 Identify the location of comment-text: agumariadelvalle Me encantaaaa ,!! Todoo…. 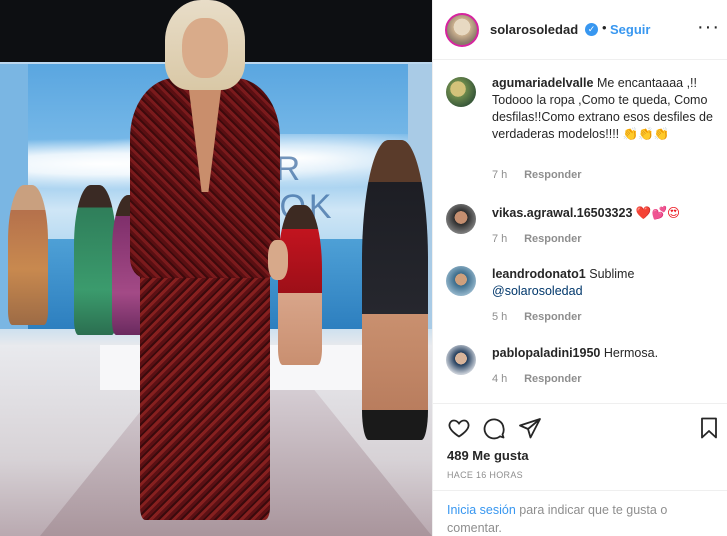
(602, 108).